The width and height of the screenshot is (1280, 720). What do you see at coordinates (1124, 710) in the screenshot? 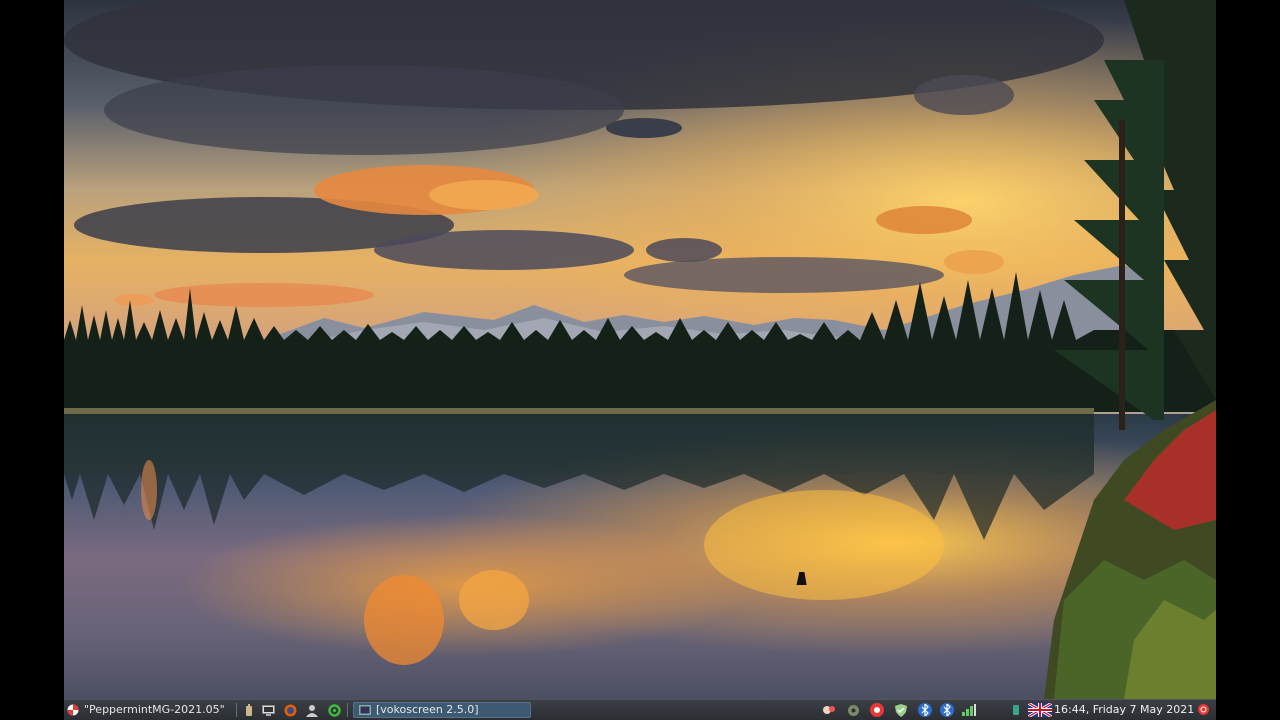
I see `clock: 16:44, Friday 7 May 2021` at bounding box center [1124, 710].